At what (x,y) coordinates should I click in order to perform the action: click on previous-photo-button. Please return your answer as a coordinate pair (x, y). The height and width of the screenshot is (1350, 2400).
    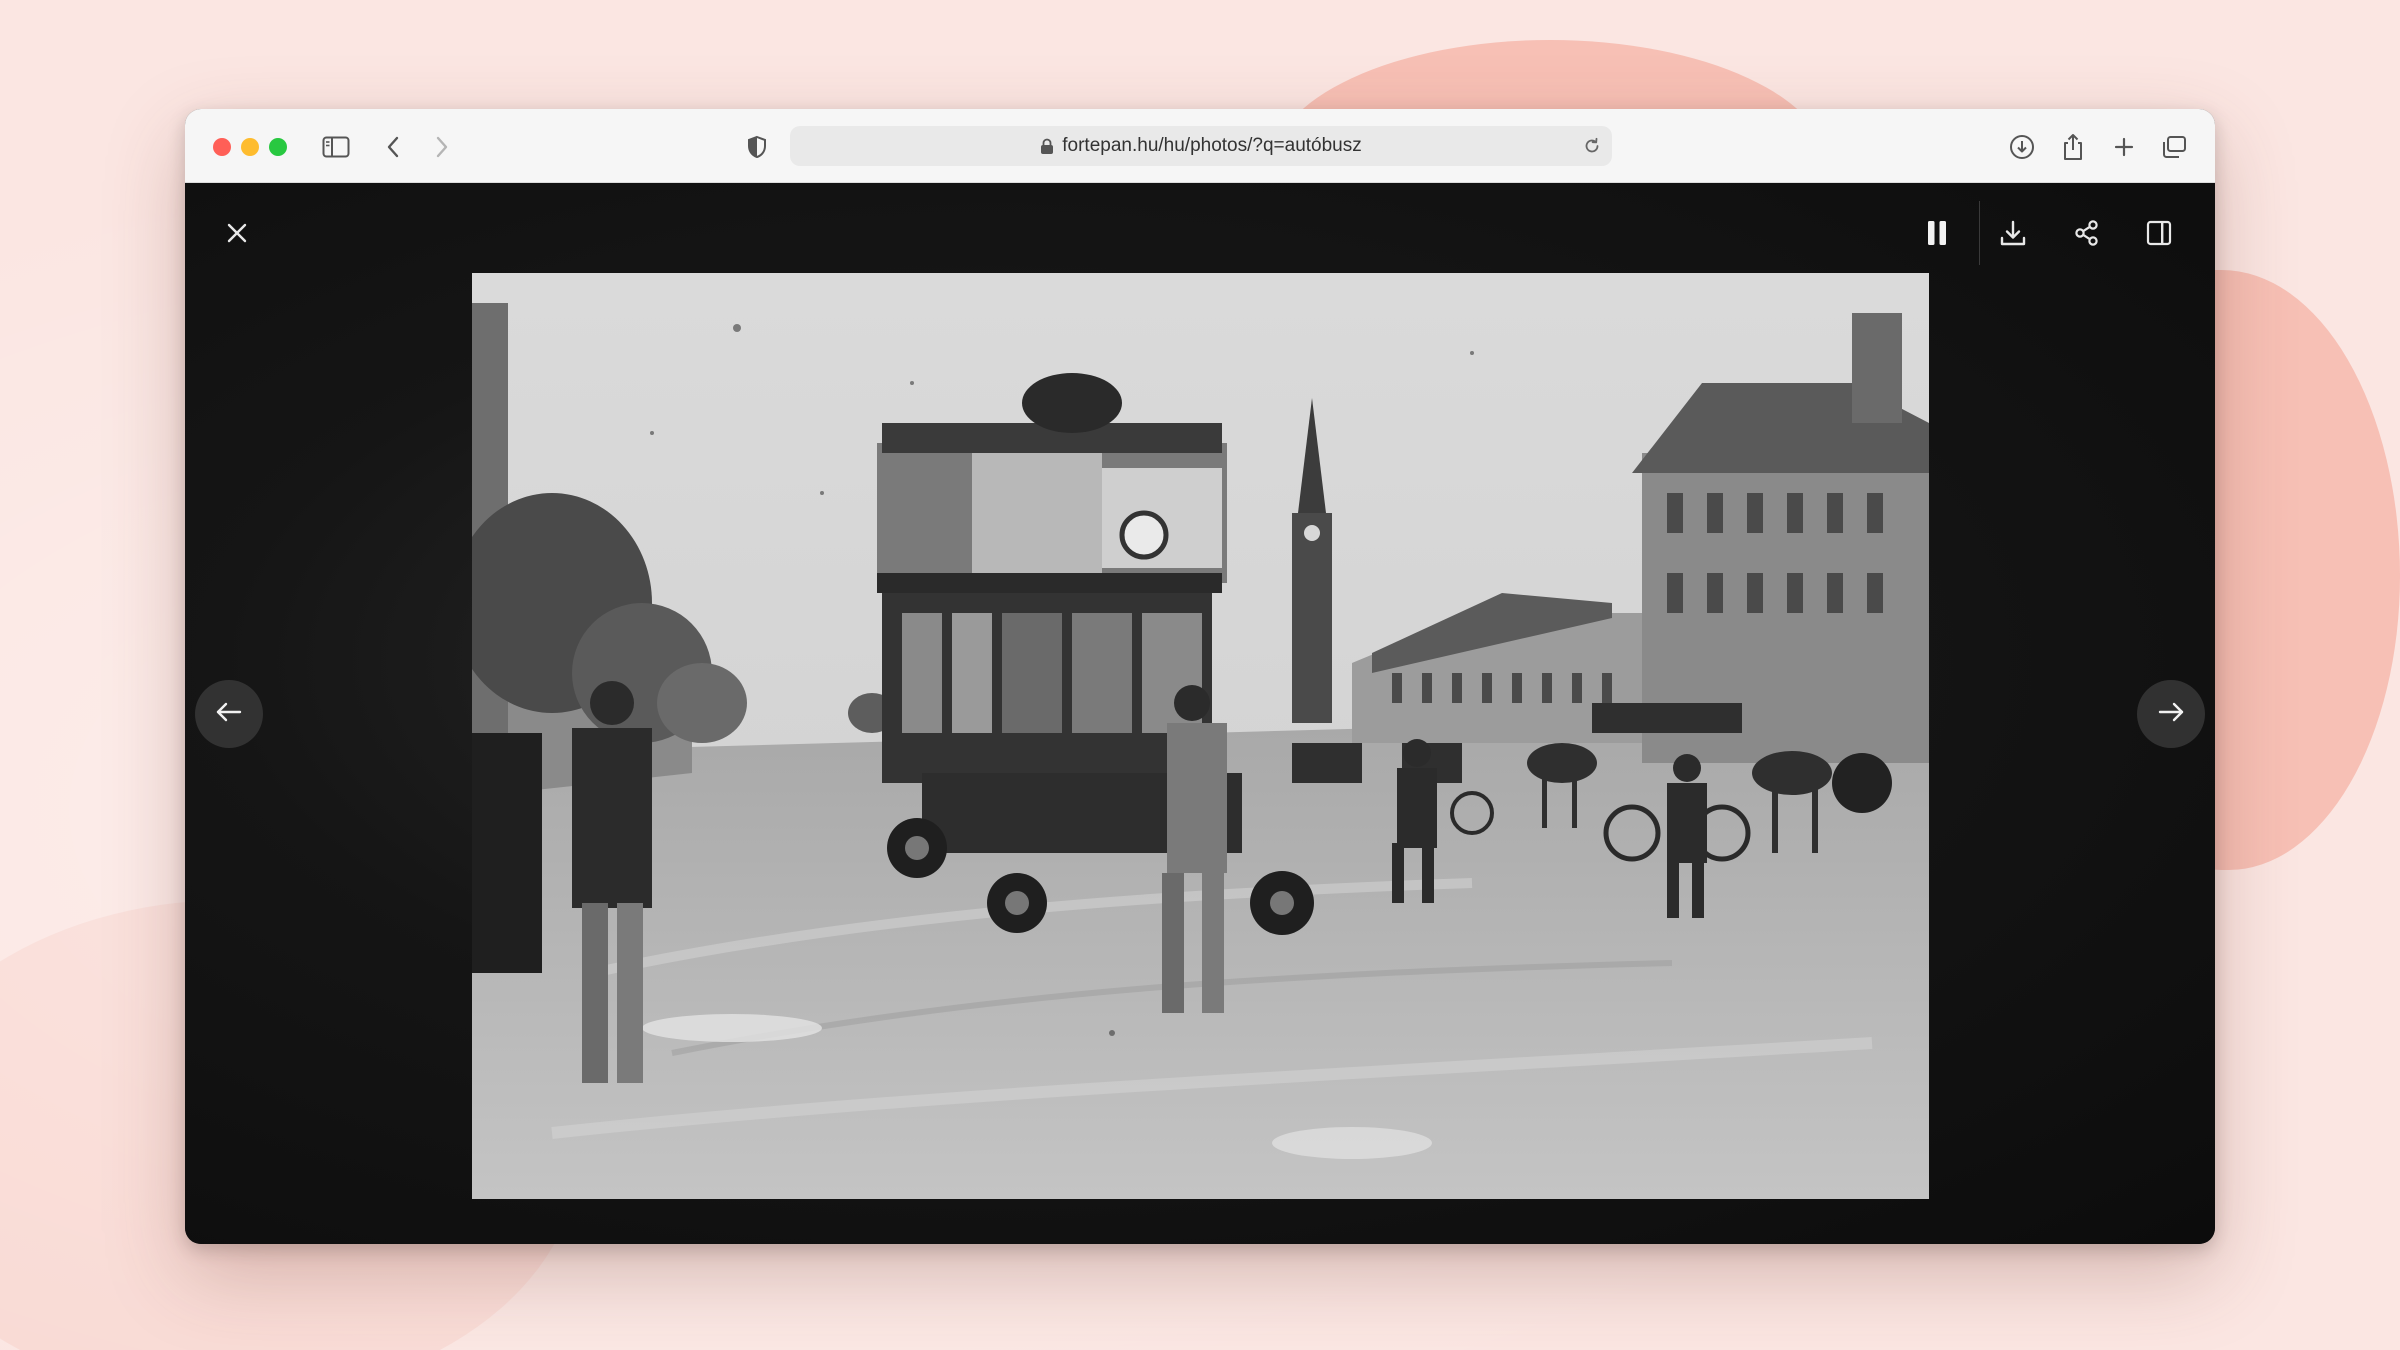
    Looking at the image, I should click on (229, 714).